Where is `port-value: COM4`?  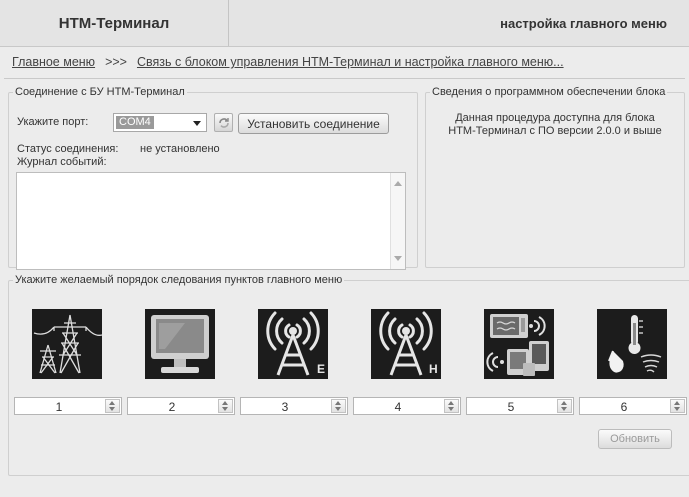
port-value: COM4 is located at coordinates (135, 122).